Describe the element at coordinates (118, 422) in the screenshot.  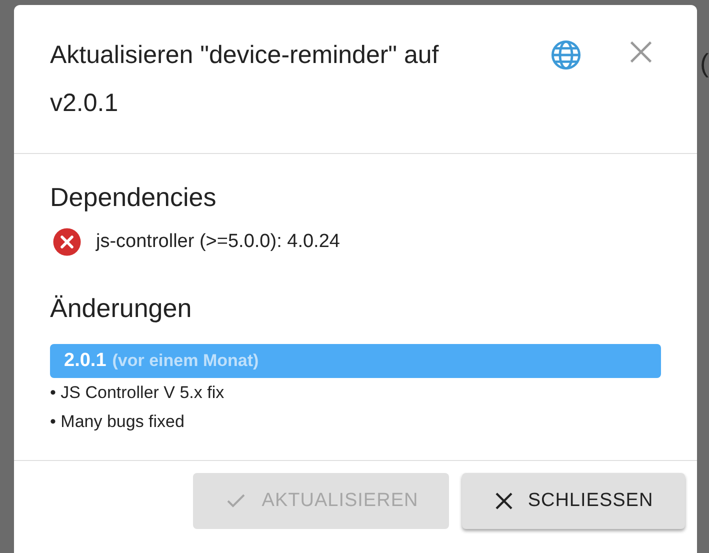
I see `change-note: • Many bugs fixed` at that location.